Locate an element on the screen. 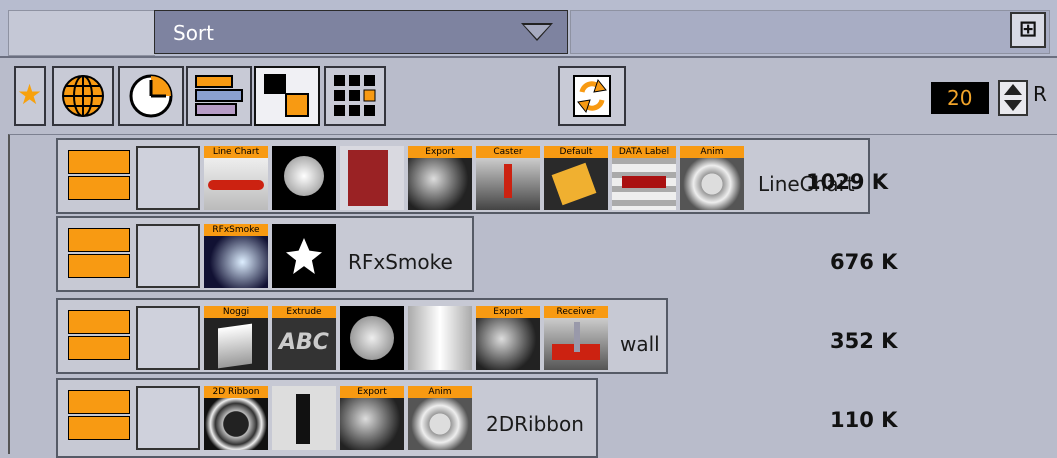  list-item: 2D Ribbon Export Anim 2DRibbon is located at coordinates (327, 418).